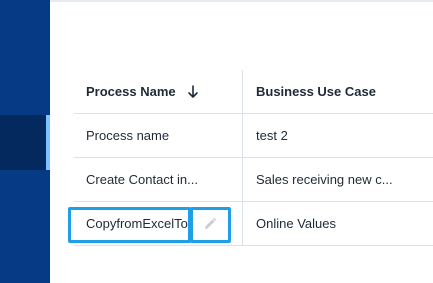 This screenshot has height=283, width=433. I want to click on table-row: CopyfromExcelTo Online Values, so click(250, 224).